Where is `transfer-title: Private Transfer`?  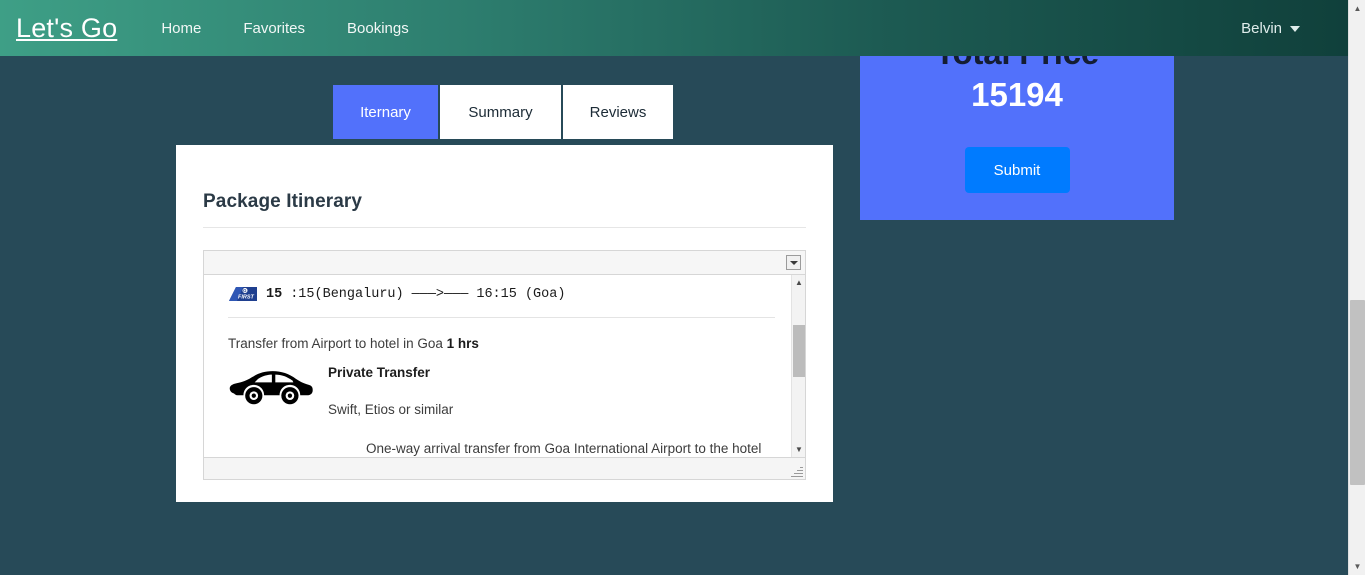 transfer-title: Private Transfer is located at coordinates (379, 372).